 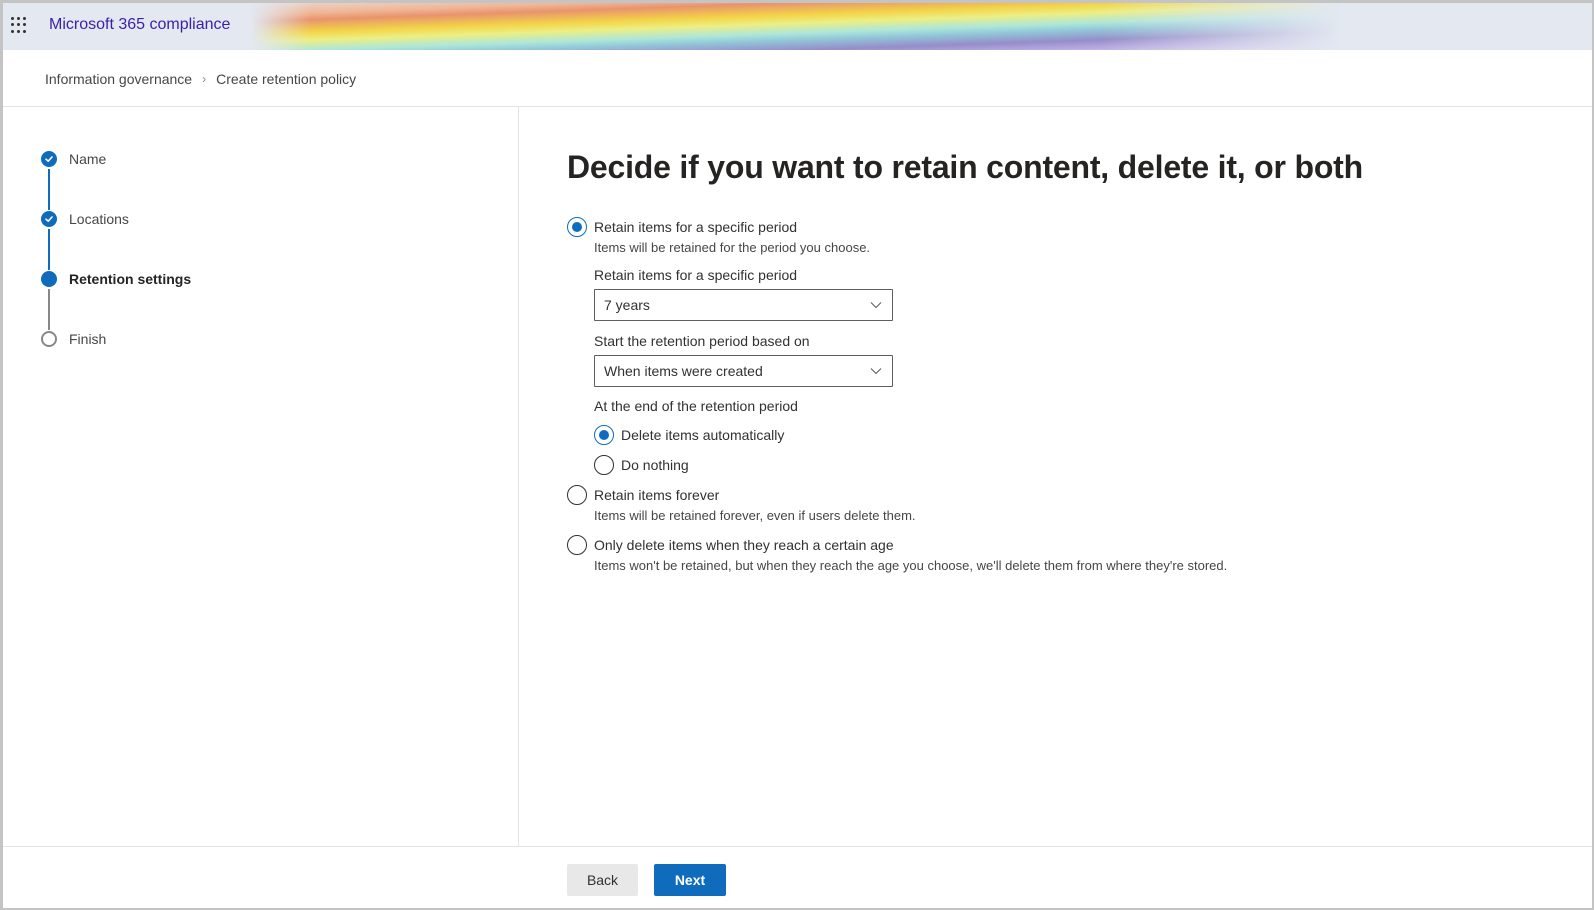 I want to click on option-delete-automatically: Delete items automatically, so click(x=978, y=435).